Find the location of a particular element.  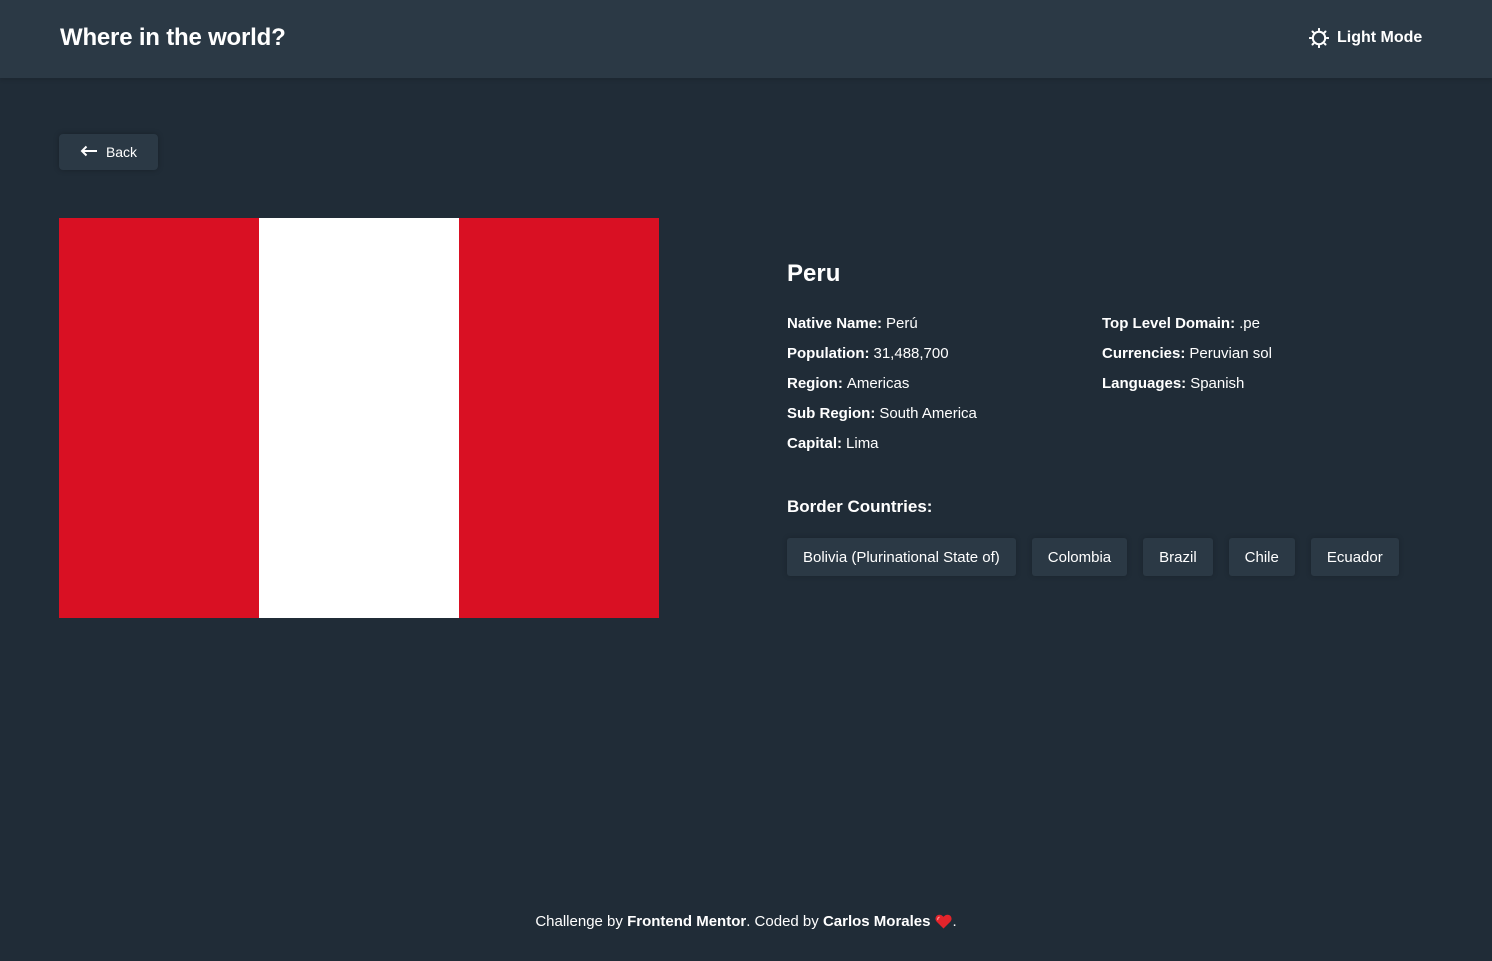

detail-currencies: Currencies: Peruvian sol is located at coordinates (1187, 353).